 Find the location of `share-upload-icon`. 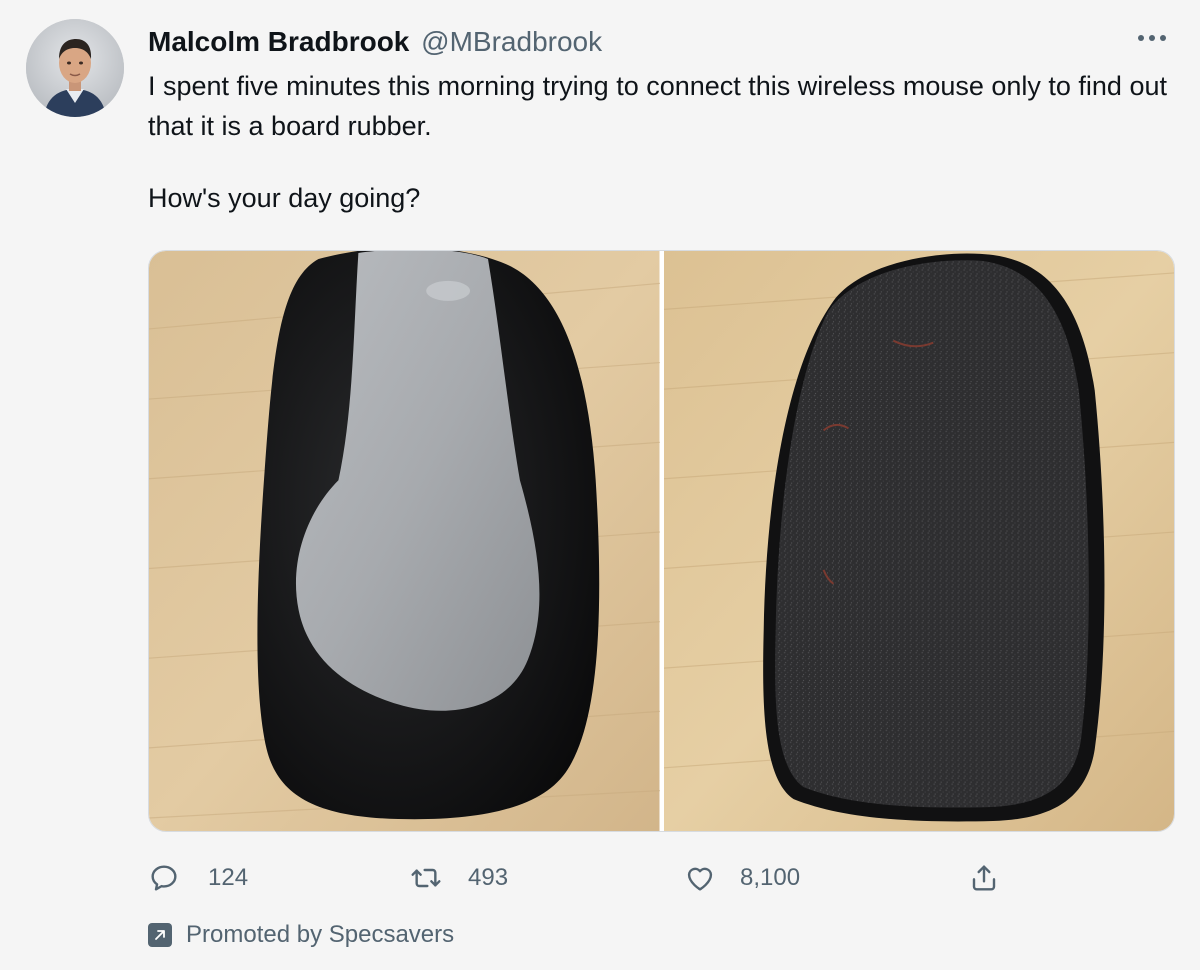

share-upload-icon is located at coordinates (984, 878).